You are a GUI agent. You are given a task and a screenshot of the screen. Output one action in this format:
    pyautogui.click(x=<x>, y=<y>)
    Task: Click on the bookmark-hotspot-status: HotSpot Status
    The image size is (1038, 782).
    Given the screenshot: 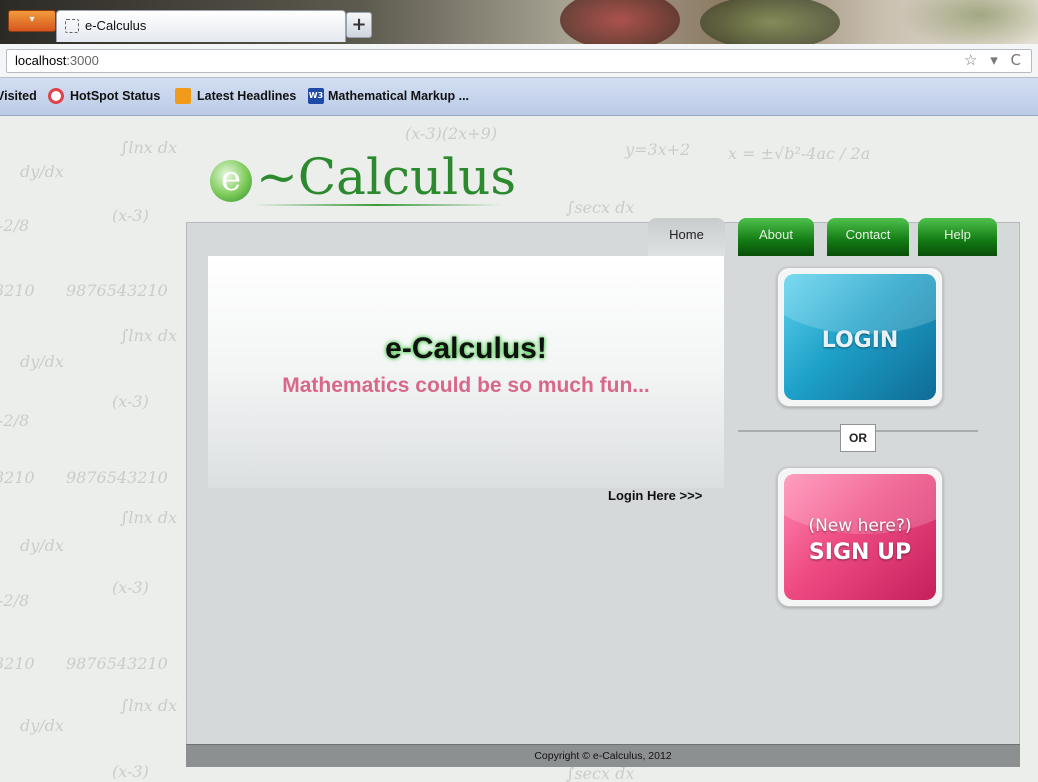 What is the action you would take?
    pyautogui.click(x=115, y=96)
    